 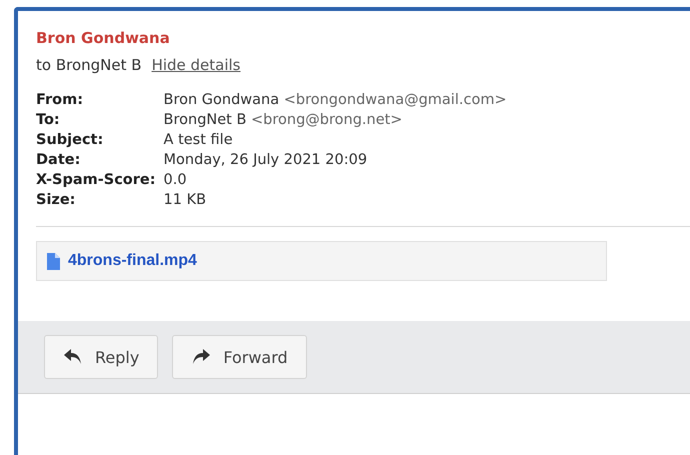 What do you see at coordinates (176, 180) in the screenshot?
I see `header-value: 0.0` at bounding box center [176, 180].